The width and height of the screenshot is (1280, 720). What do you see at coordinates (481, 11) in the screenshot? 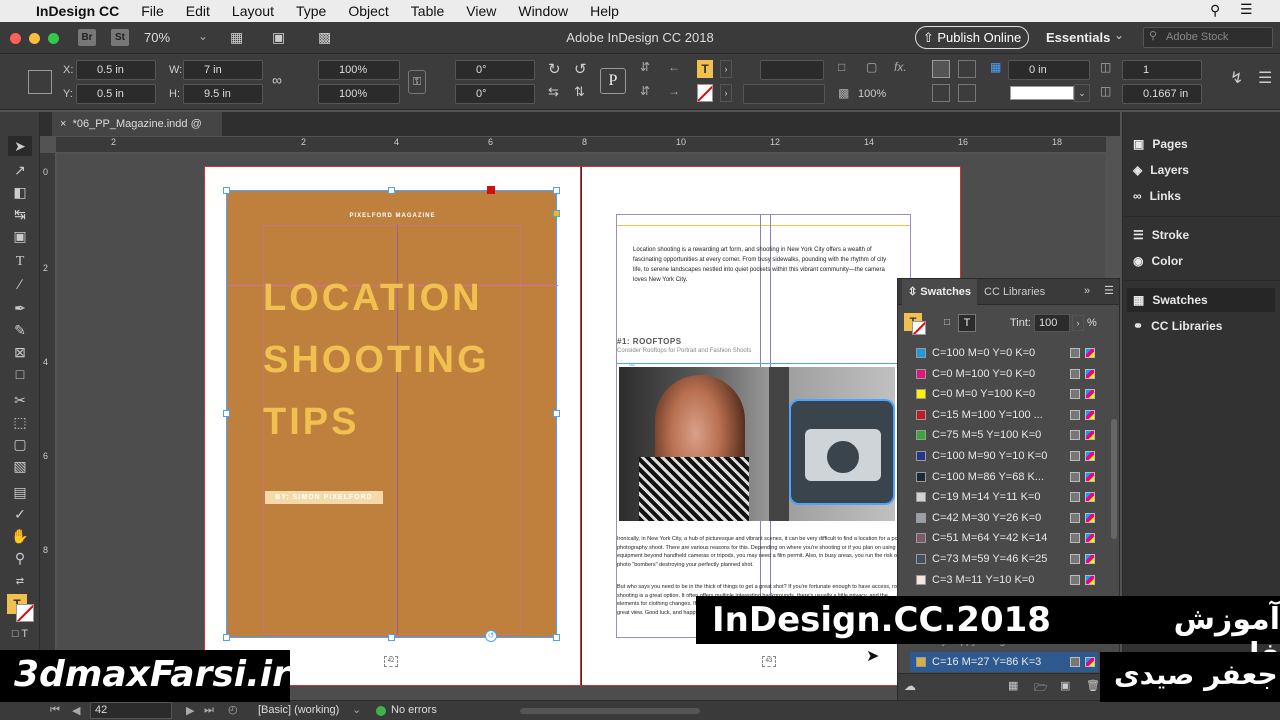
I see `menu-view: View` at bounding box center [481, 11].